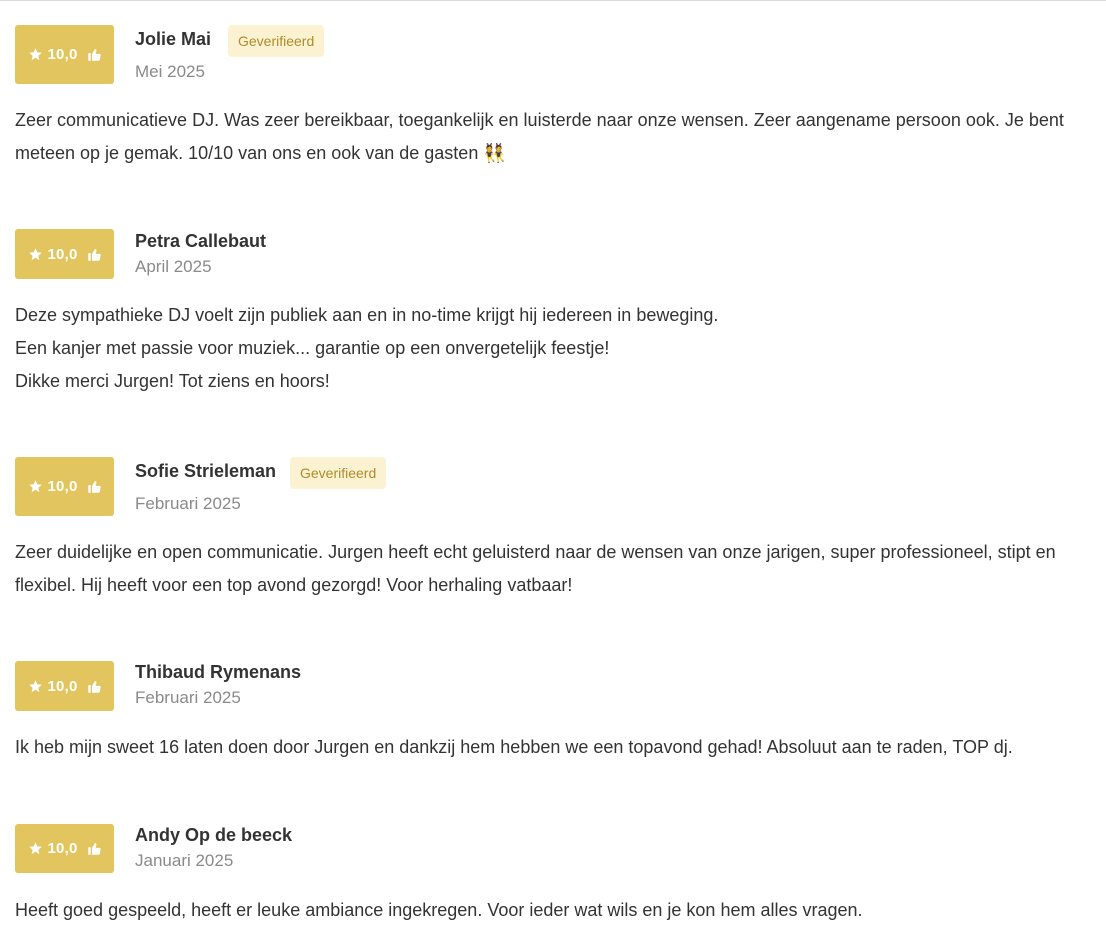 This screenshot has width=1106, height=941. What do you see at coordinates (172, 381) in the screenshot?
I see `review-text-line: Dikke merci Jurgen! Tot ziens en hoors!` at bounding box center [172, 381].